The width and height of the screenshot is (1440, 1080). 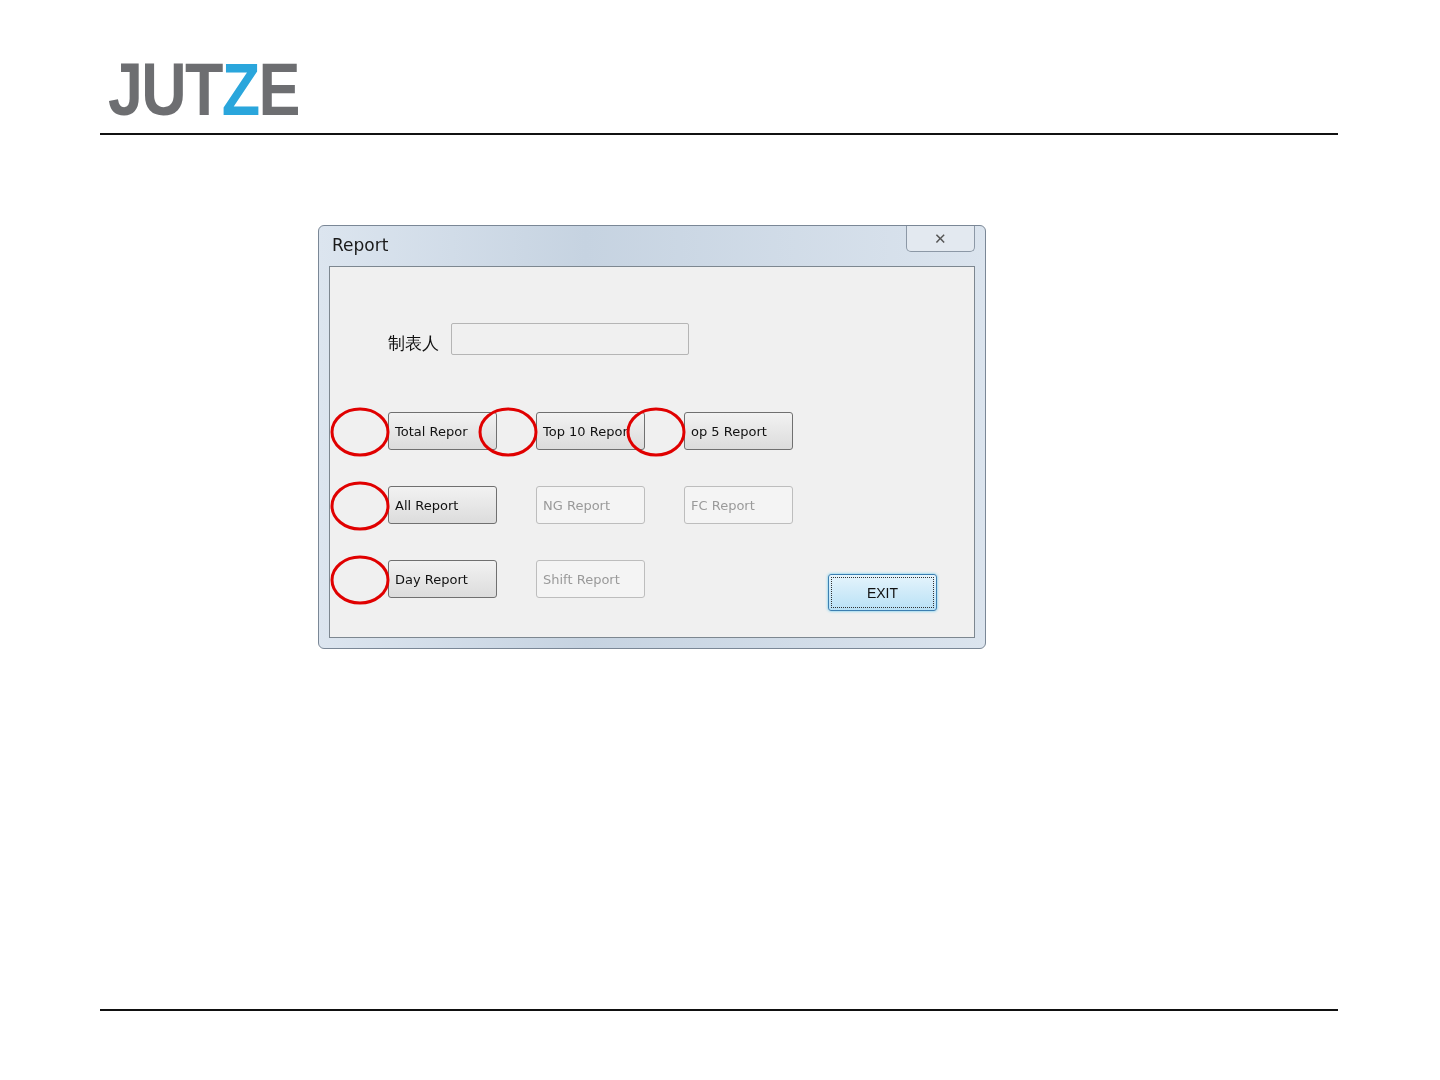 What do you see at coordinates (738, 431) in the screenshot?
I see `report-button: op 5 Report` at bounding box center [738, 431].